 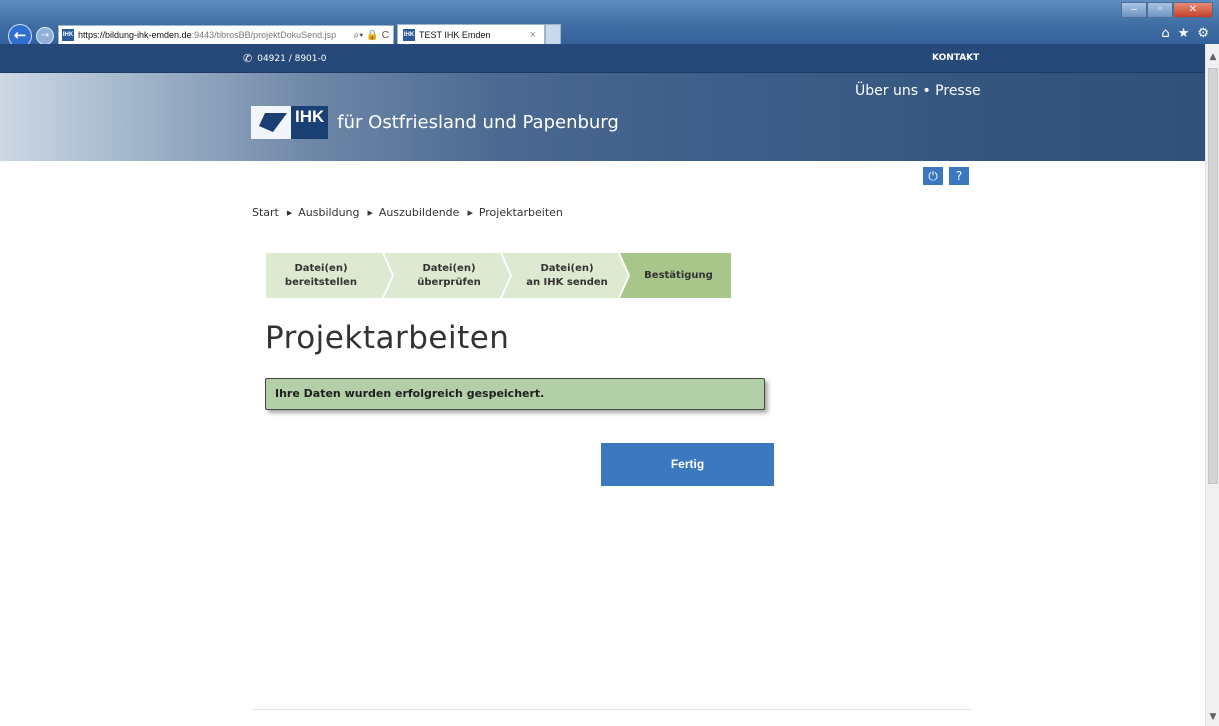 What do you see at coordinates (292, 58) in the screenshot?
I see `phone-number: 04921 / 8901-0` at bounding box center [292, 58].